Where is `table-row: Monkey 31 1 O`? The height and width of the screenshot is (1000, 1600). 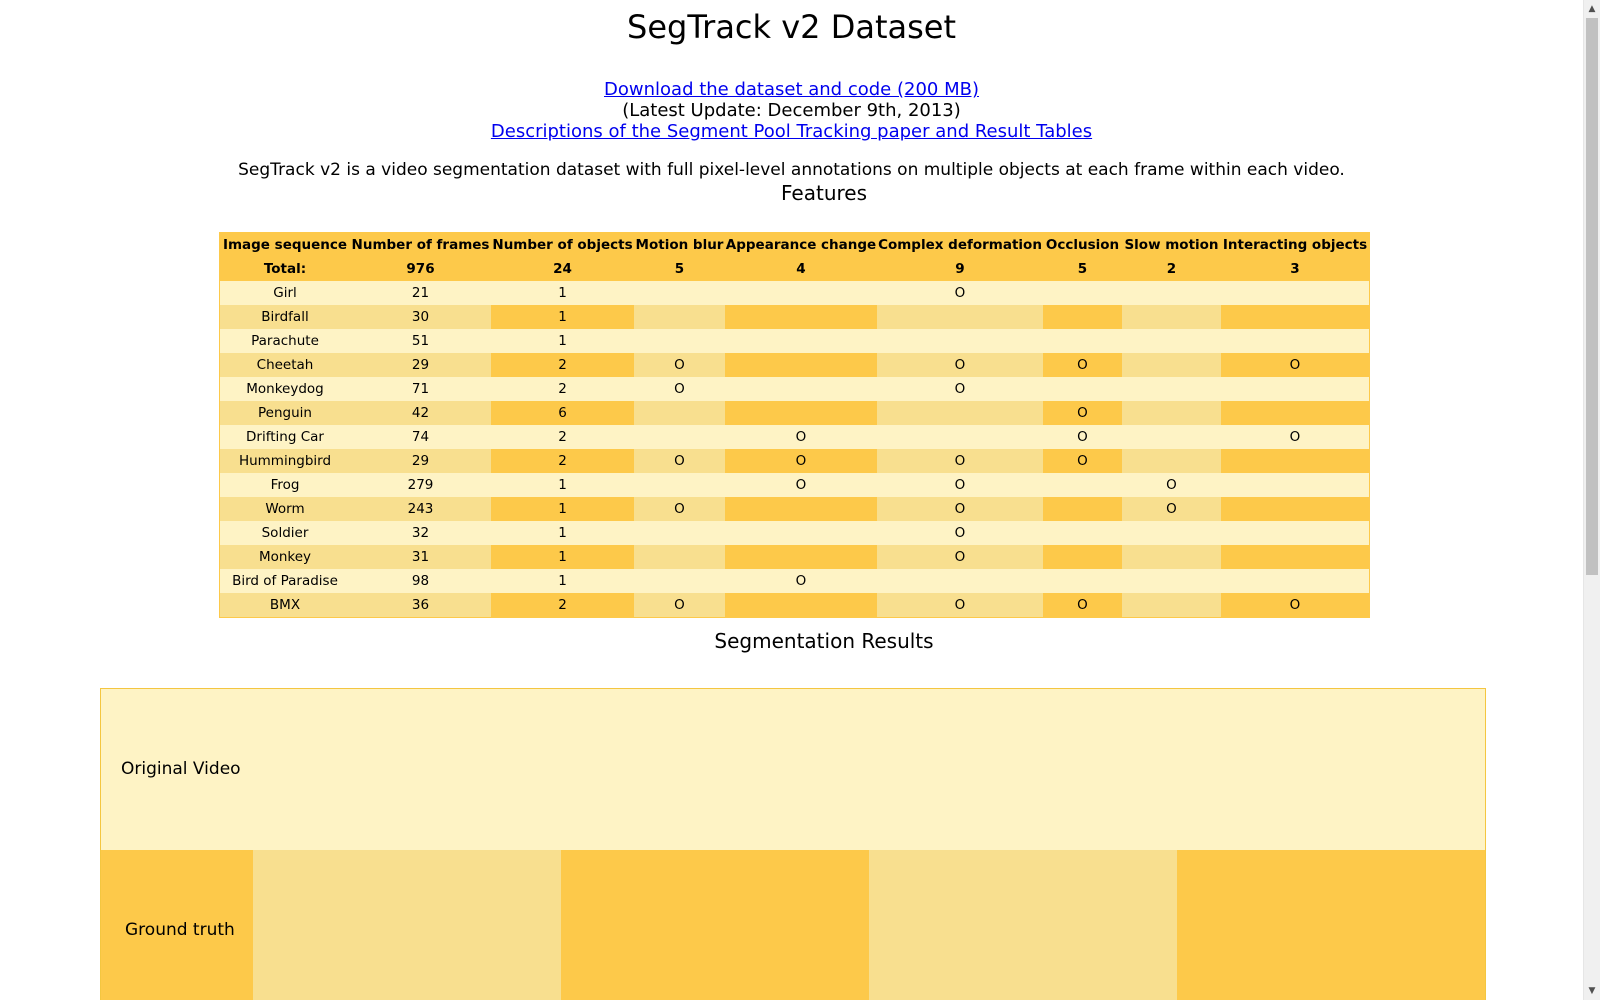
table-row: Monkey 31 1 O is located at coordinates (794, 557).